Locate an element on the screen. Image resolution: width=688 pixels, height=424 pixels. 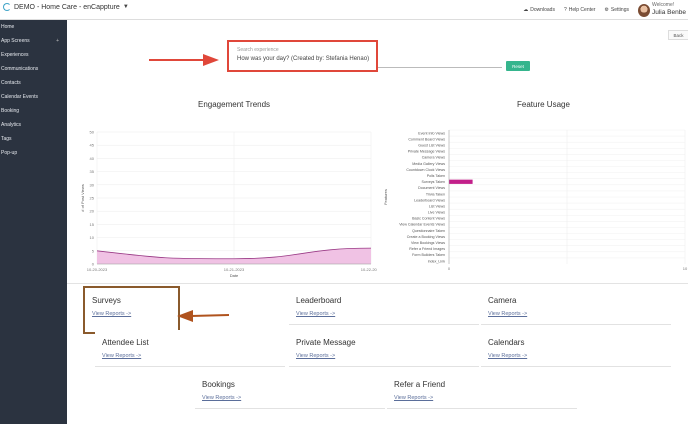
user-menu: Welcome! Julia Benbe is located at coordinates (663, 10).